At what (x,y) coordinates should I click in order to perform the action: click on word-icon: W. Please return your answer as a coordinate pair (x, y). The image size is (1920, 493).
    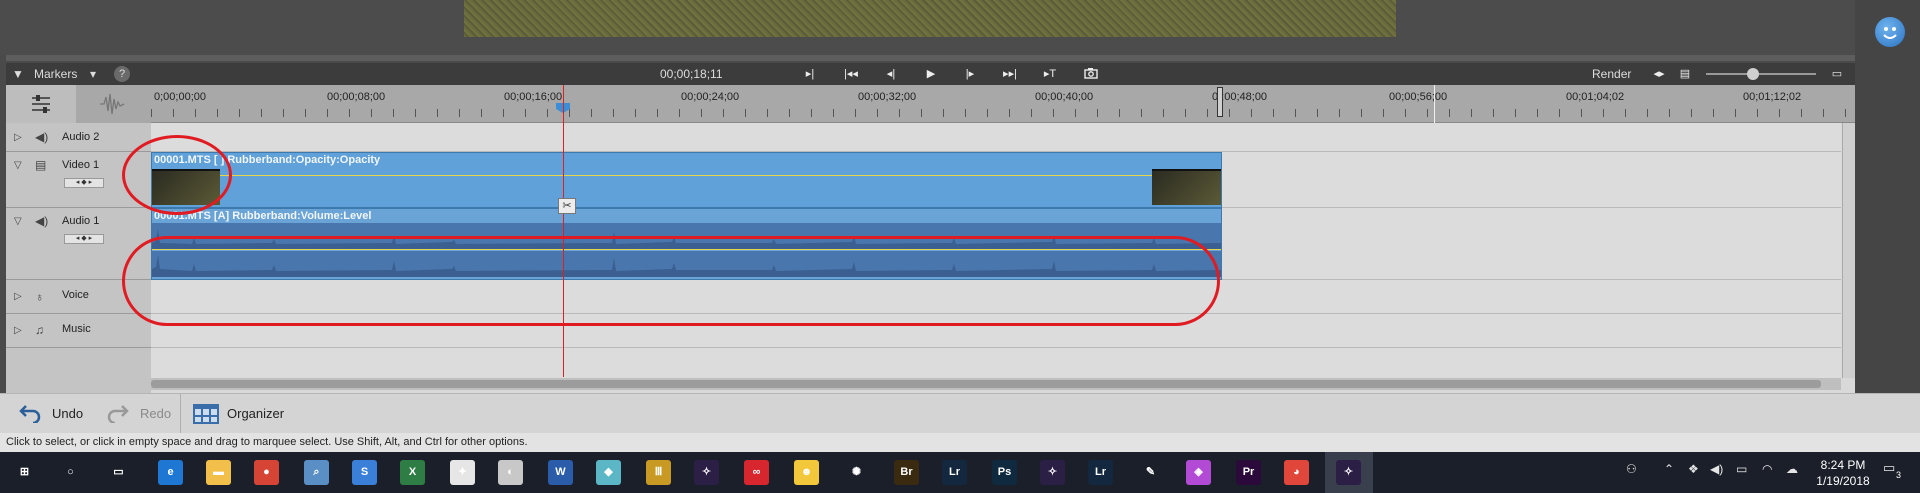
    Looking at the image, I should click on (560, 472).